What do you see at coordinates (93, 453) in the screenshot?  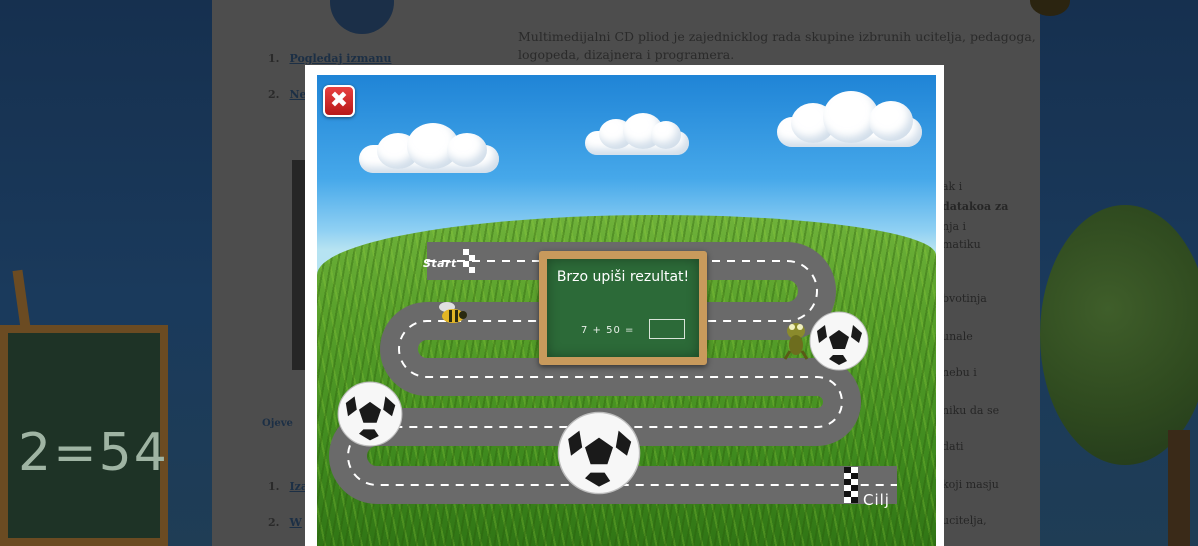 I see `decor-chalkboard-text: 2=54` at bounding box center [93, 453].